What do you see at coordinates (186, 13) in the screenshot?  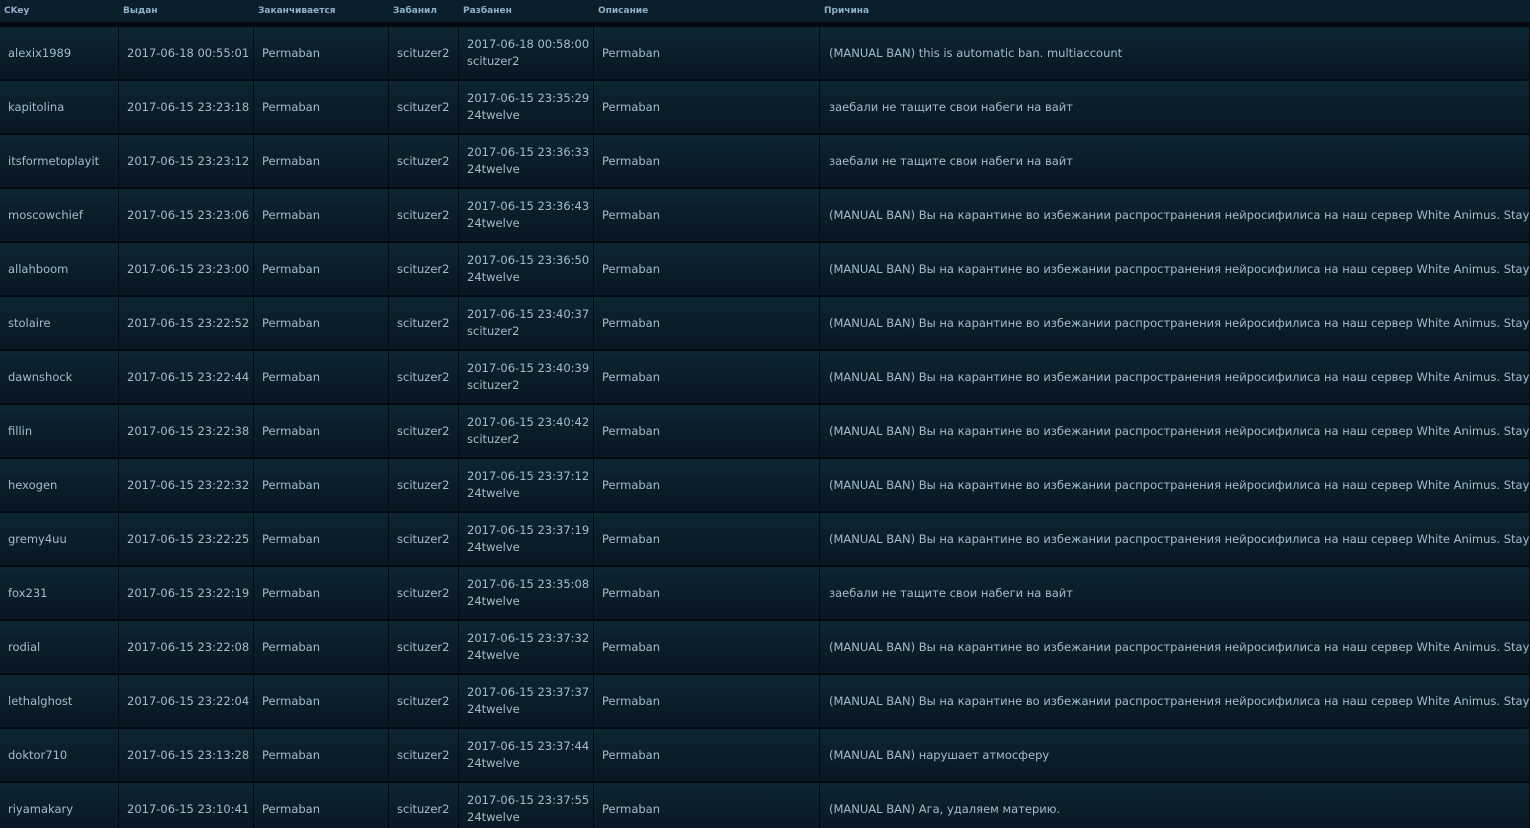 I see `header-issued: Выдан` at bounding box center [186, 13].